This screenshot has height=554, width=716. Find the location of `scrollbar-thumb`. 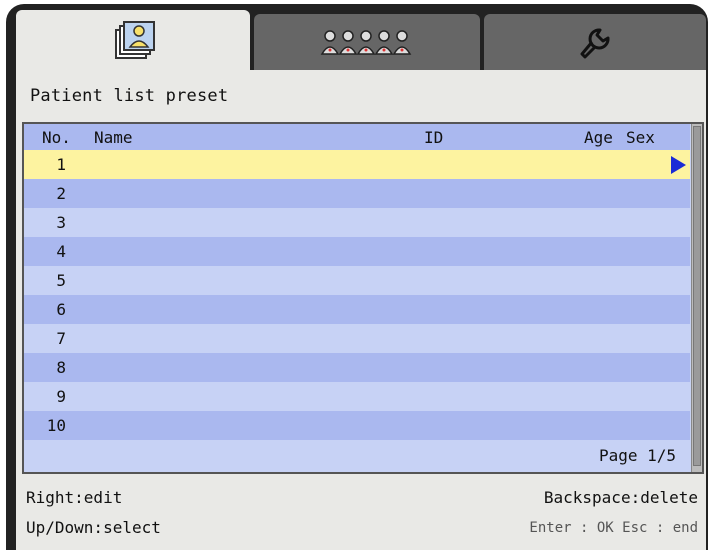

scrollbar-thumb is located at coordinates (697, 296).